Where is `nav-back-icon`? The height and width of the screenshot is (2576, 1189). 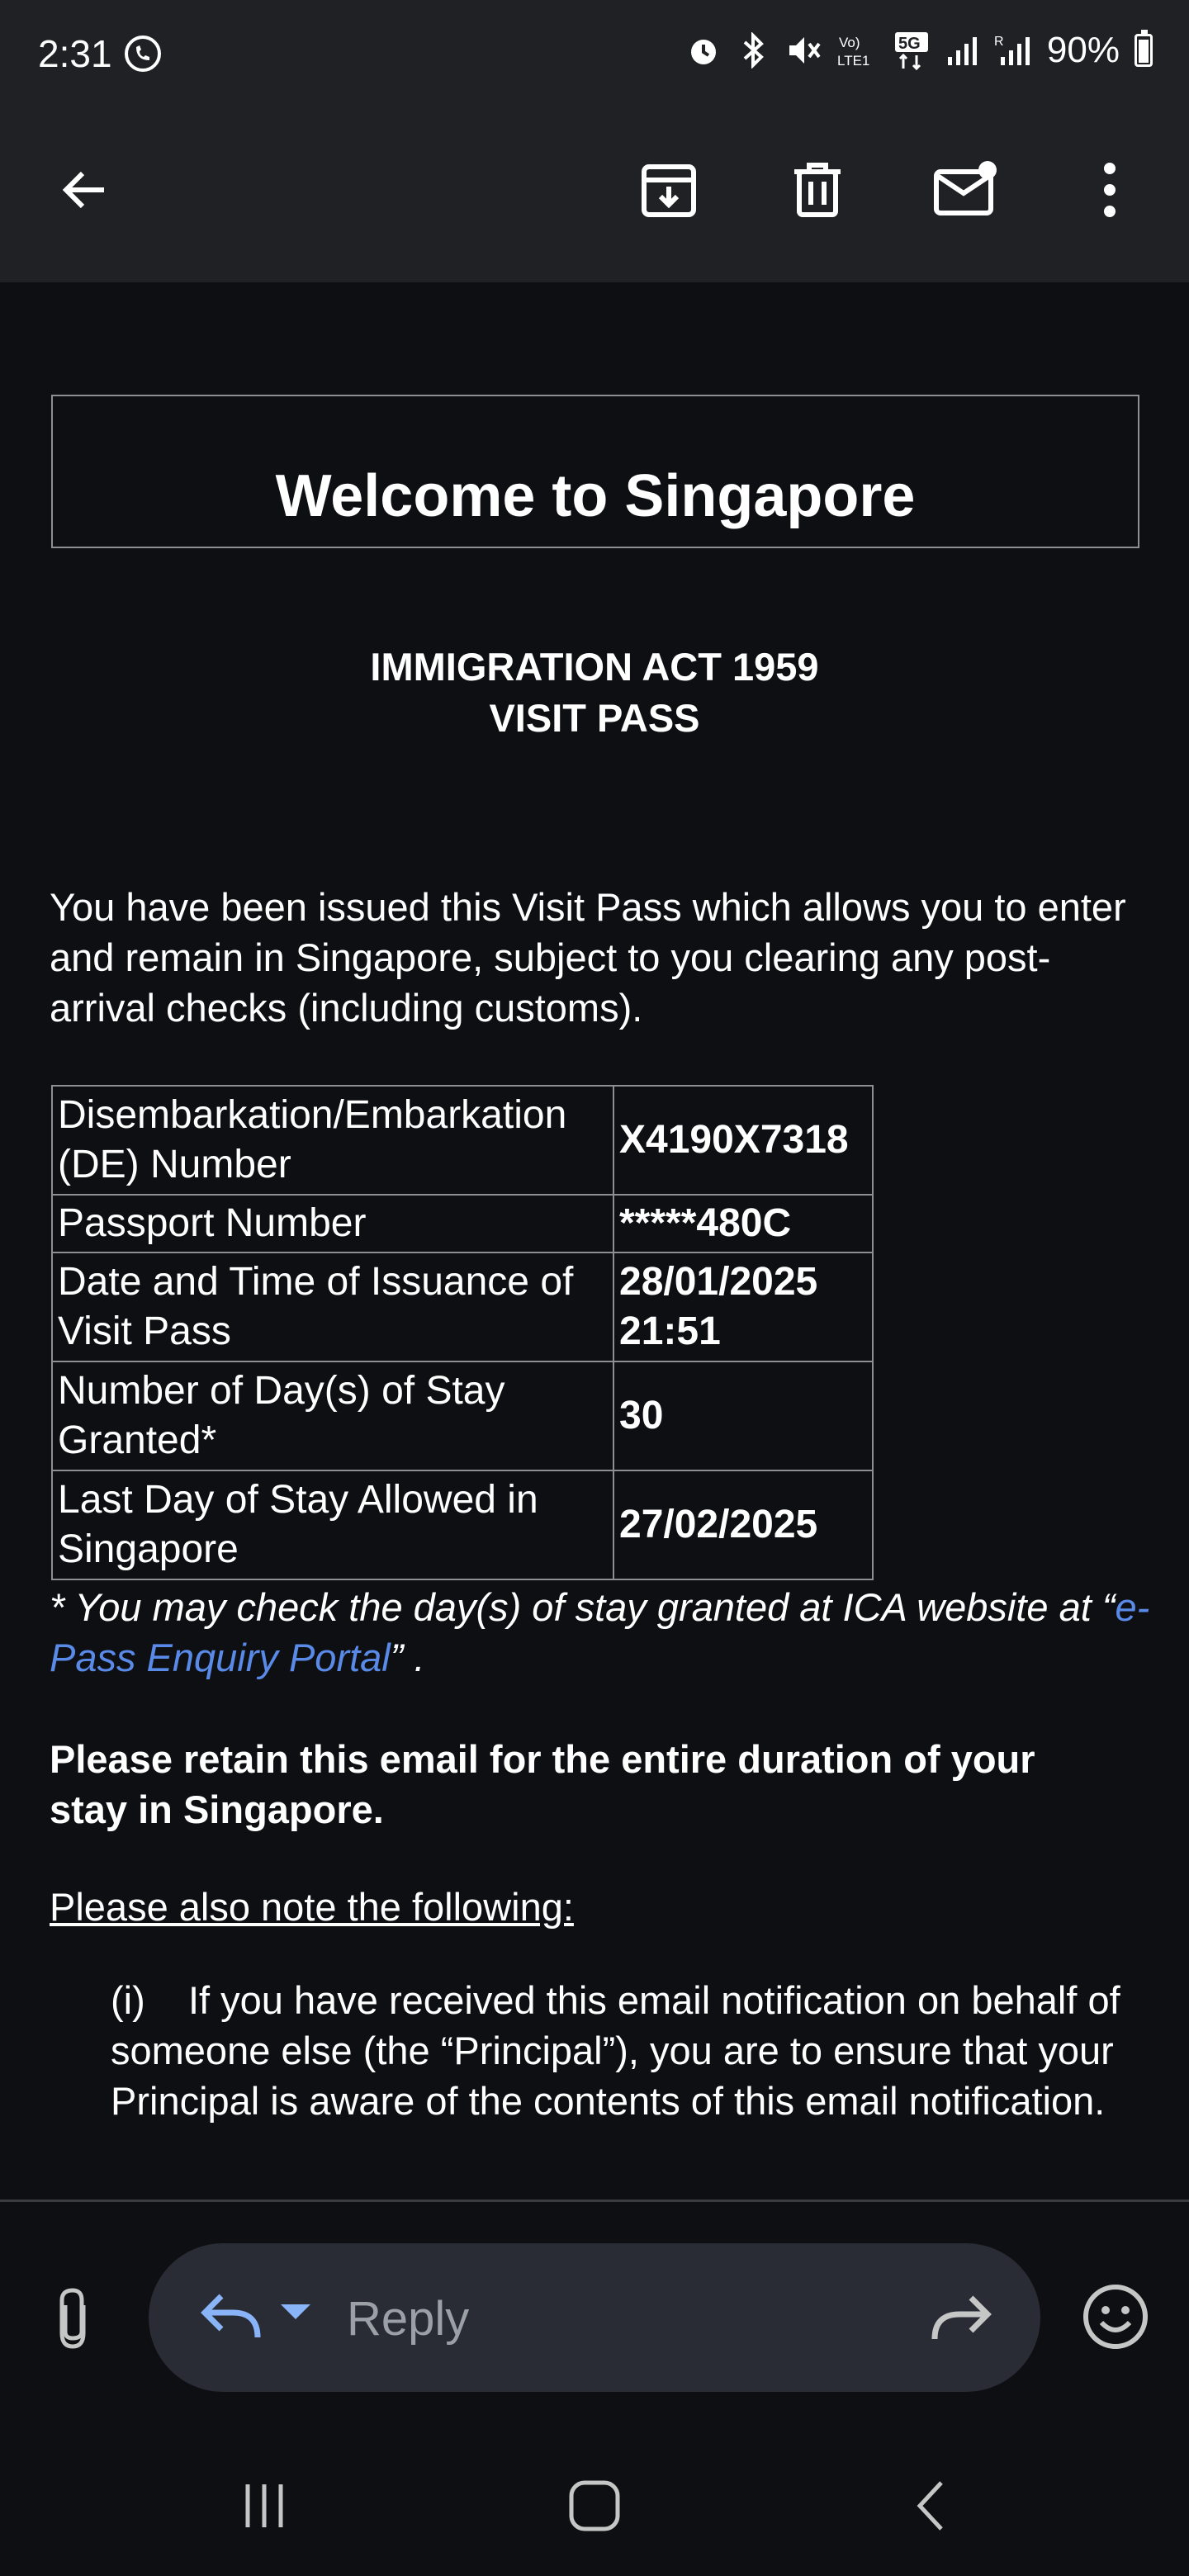
nav-back-icon is located at coordinates (930, 2506).